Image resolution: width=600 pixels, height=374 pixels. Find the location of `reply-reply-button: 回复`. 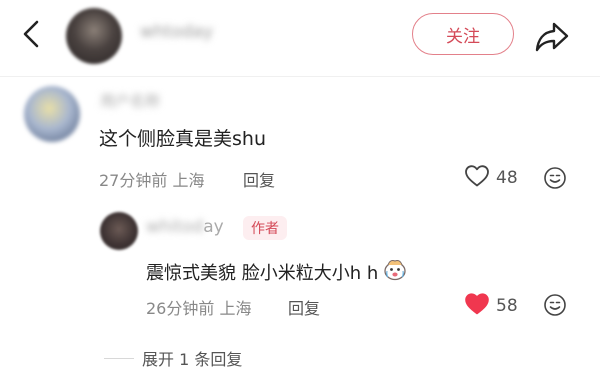

reply-reply-button: 回复 is located at coordinates (304, 307).